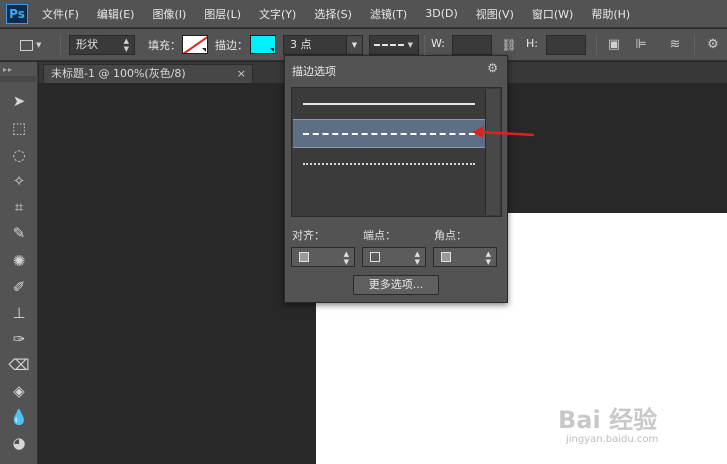 The image size is (727, 464). Describe the element at coordinates (169, 14) in the screenshot. I see `menu-image: 图像(I)` at that location.